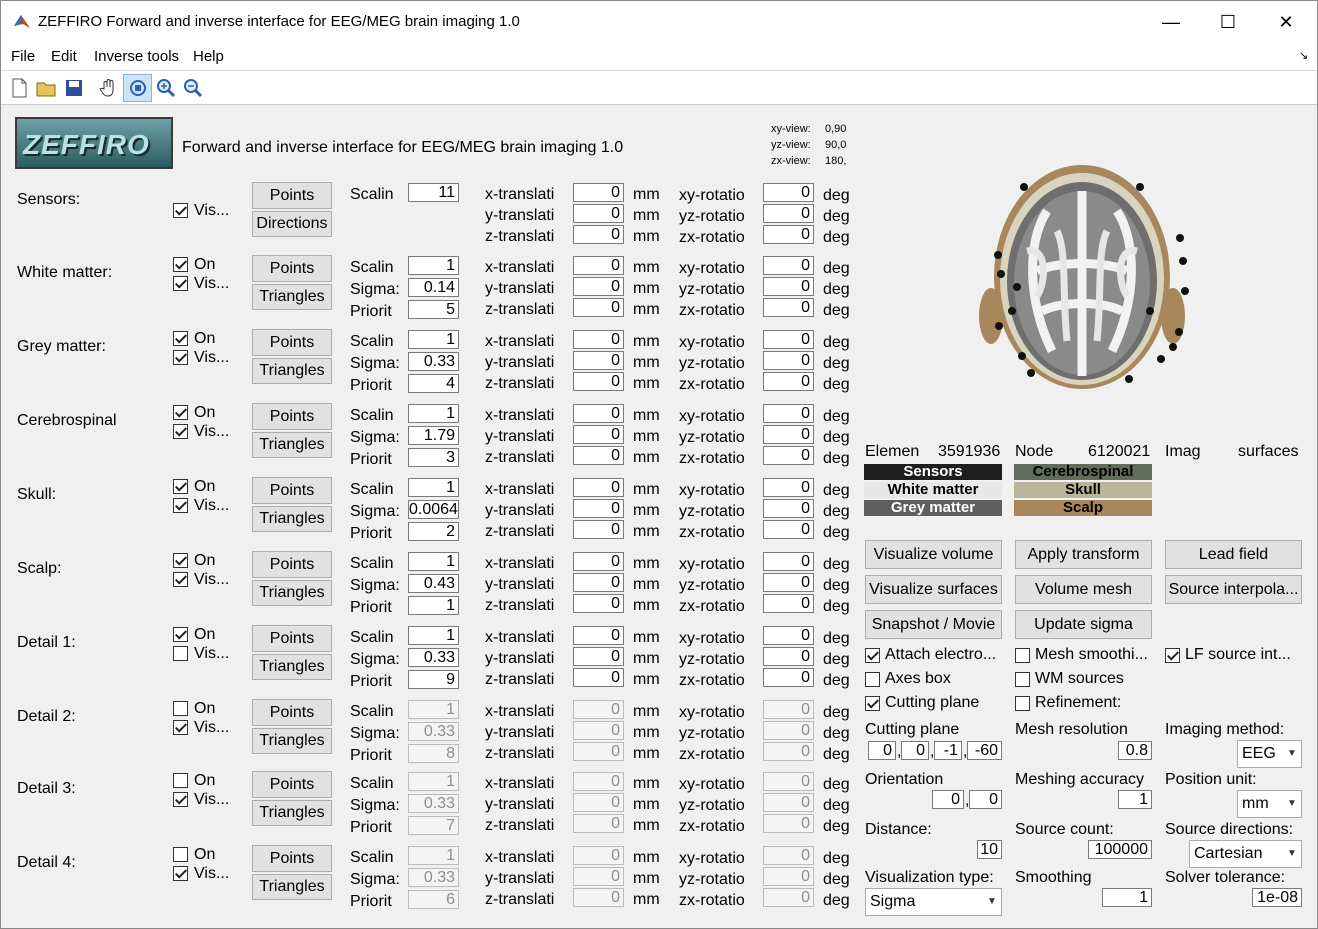  What do you see at coordinates (1269, 754) in the screenshot?
I see `imaging-method-select: EEG ▼` at bounding box center [1269, 754].